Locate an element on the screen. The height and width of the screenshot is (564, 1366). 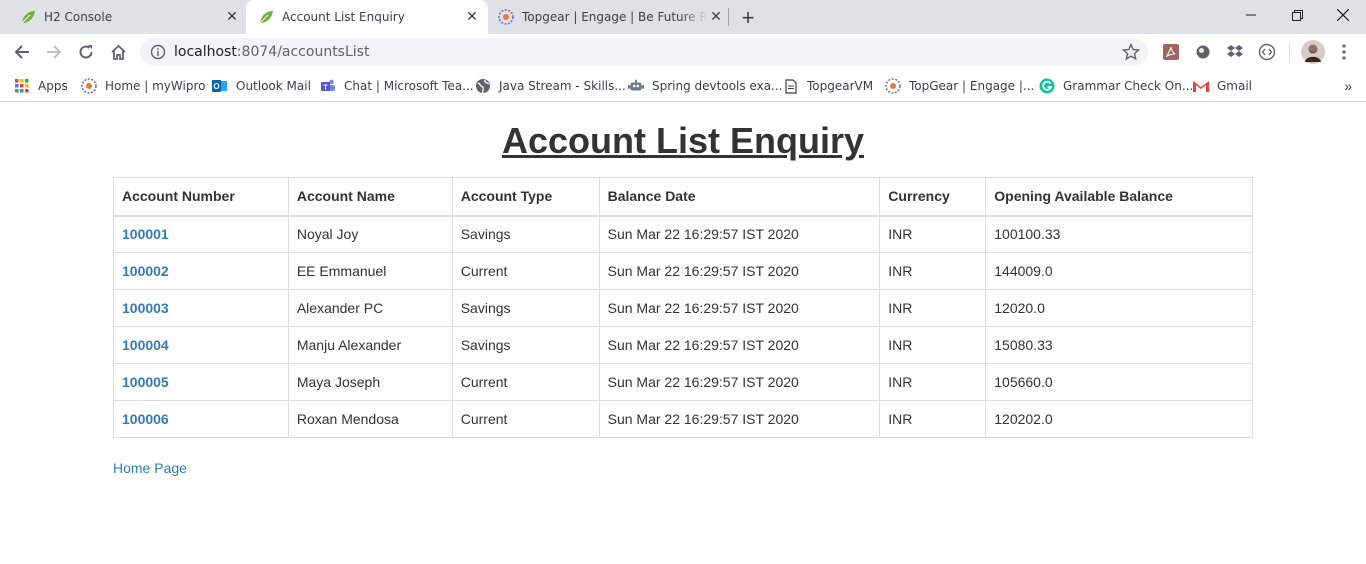
tab-title: Account List Enquiry is located at coordinates (343, 17).